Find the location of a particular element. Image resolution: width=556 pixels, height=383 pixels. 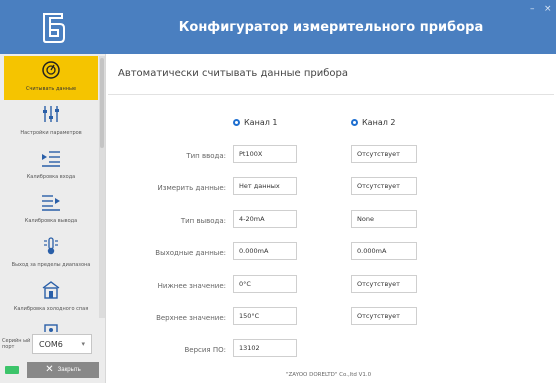

page-subtitle: Автоматически считывать данные прибора is located at coordinates (233, 73).